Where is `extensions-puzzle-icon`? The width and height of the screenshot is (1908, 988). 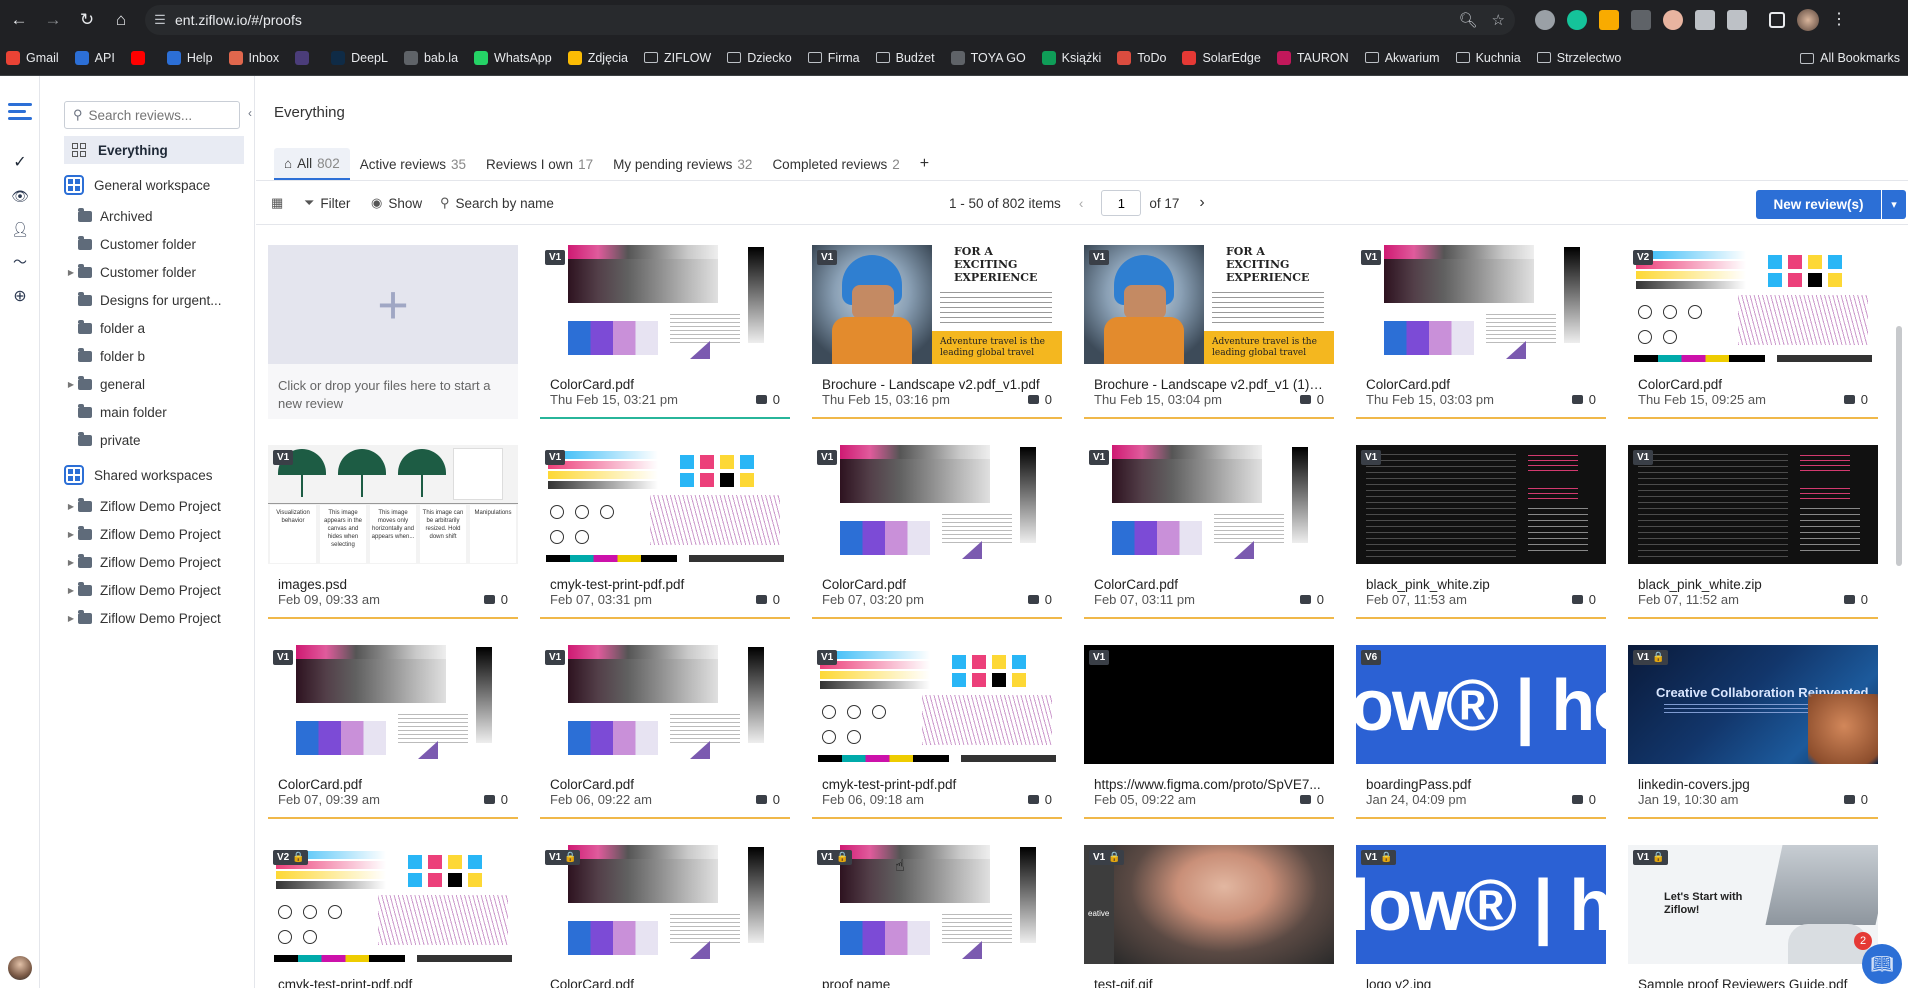 extensions-puzzle-icon is located at coordinates (1737, 20).